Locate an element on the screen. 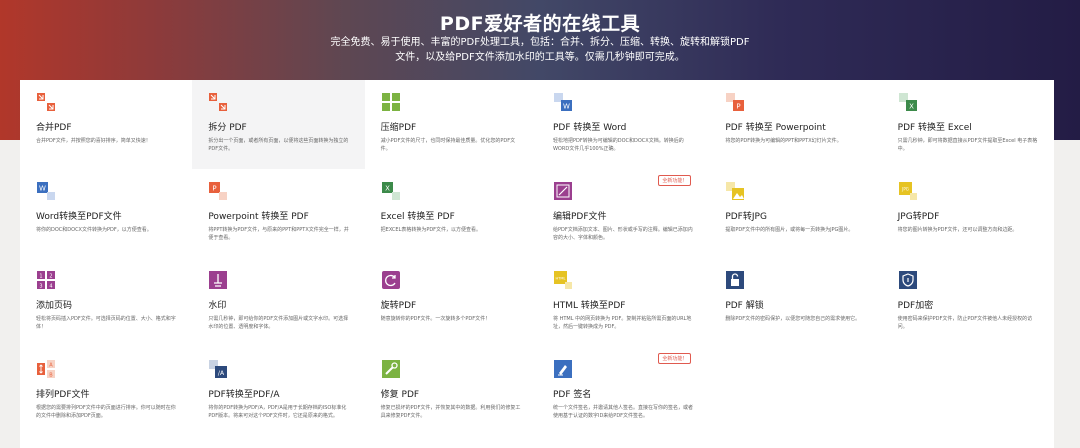 The image size is (1080, 448). tool-card: 旋转PDF 随意旋转你的PDF文件。一次旋转多个PDF文件！ is located at coordinates (451, 302).